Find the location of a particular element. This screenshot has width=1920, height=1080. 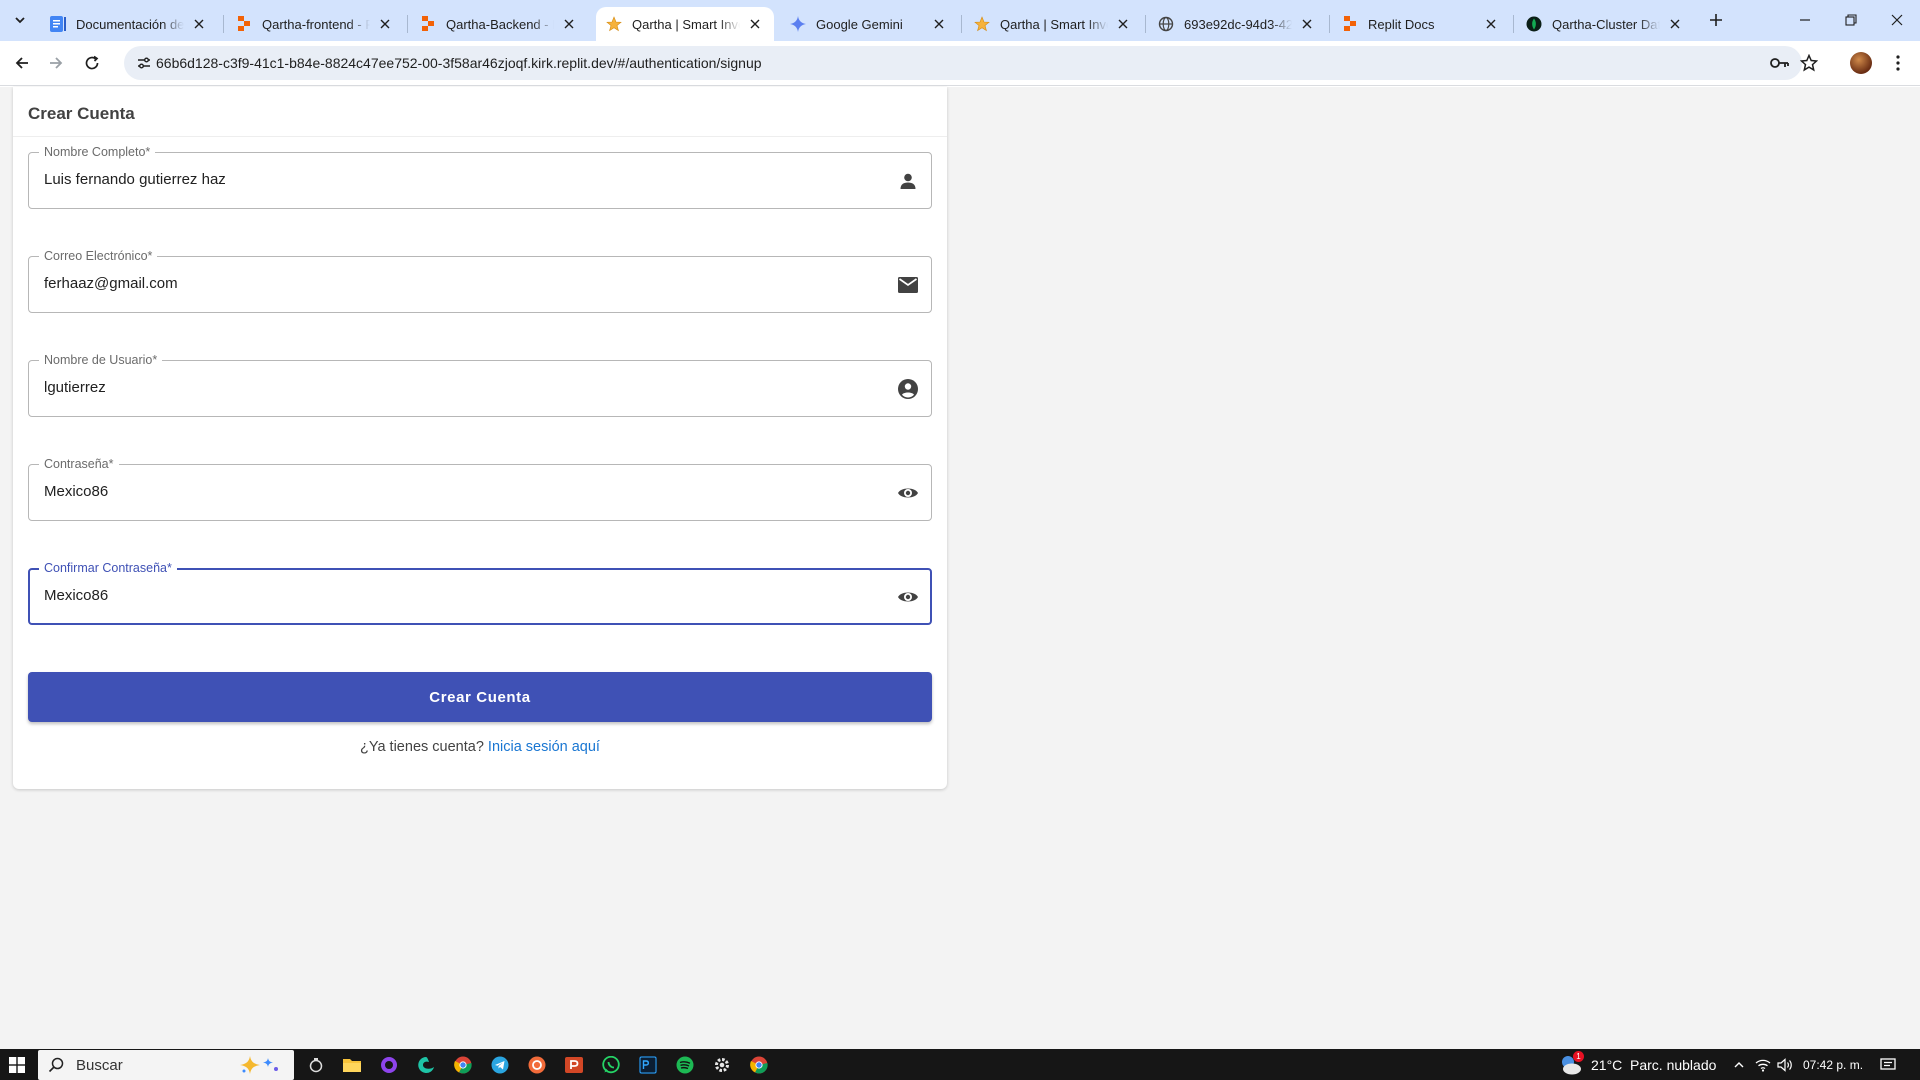

tab-replit-docs: Replit Docs is located at coordinates (1421, 24).